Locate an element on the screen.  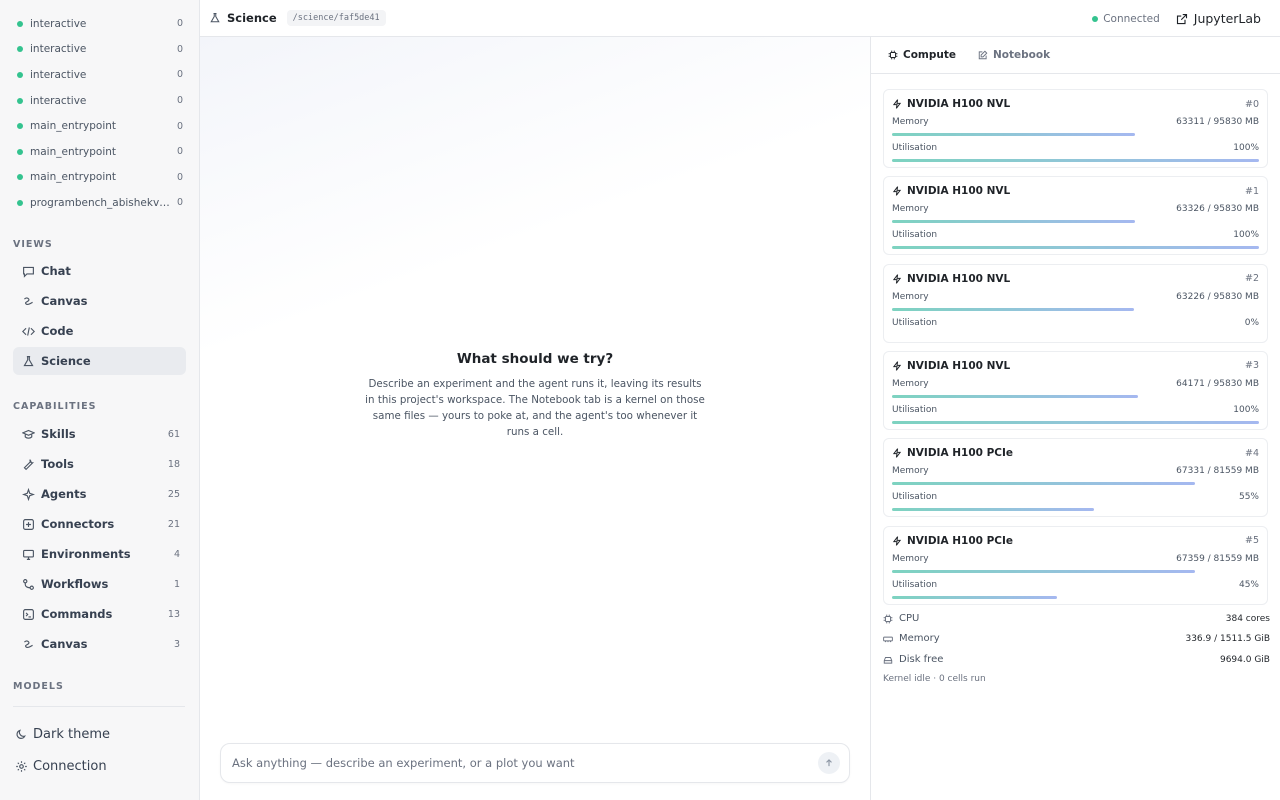
capabilities-section-title: CAPABILITIES is located at coordinates (55, 406).